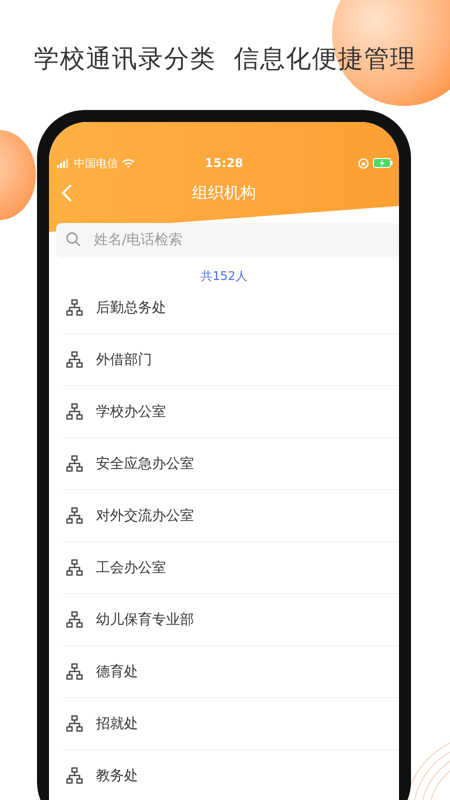  Describe the element at coordinates (383, 163) in the screenshot. I see `battery-icon` at that location.